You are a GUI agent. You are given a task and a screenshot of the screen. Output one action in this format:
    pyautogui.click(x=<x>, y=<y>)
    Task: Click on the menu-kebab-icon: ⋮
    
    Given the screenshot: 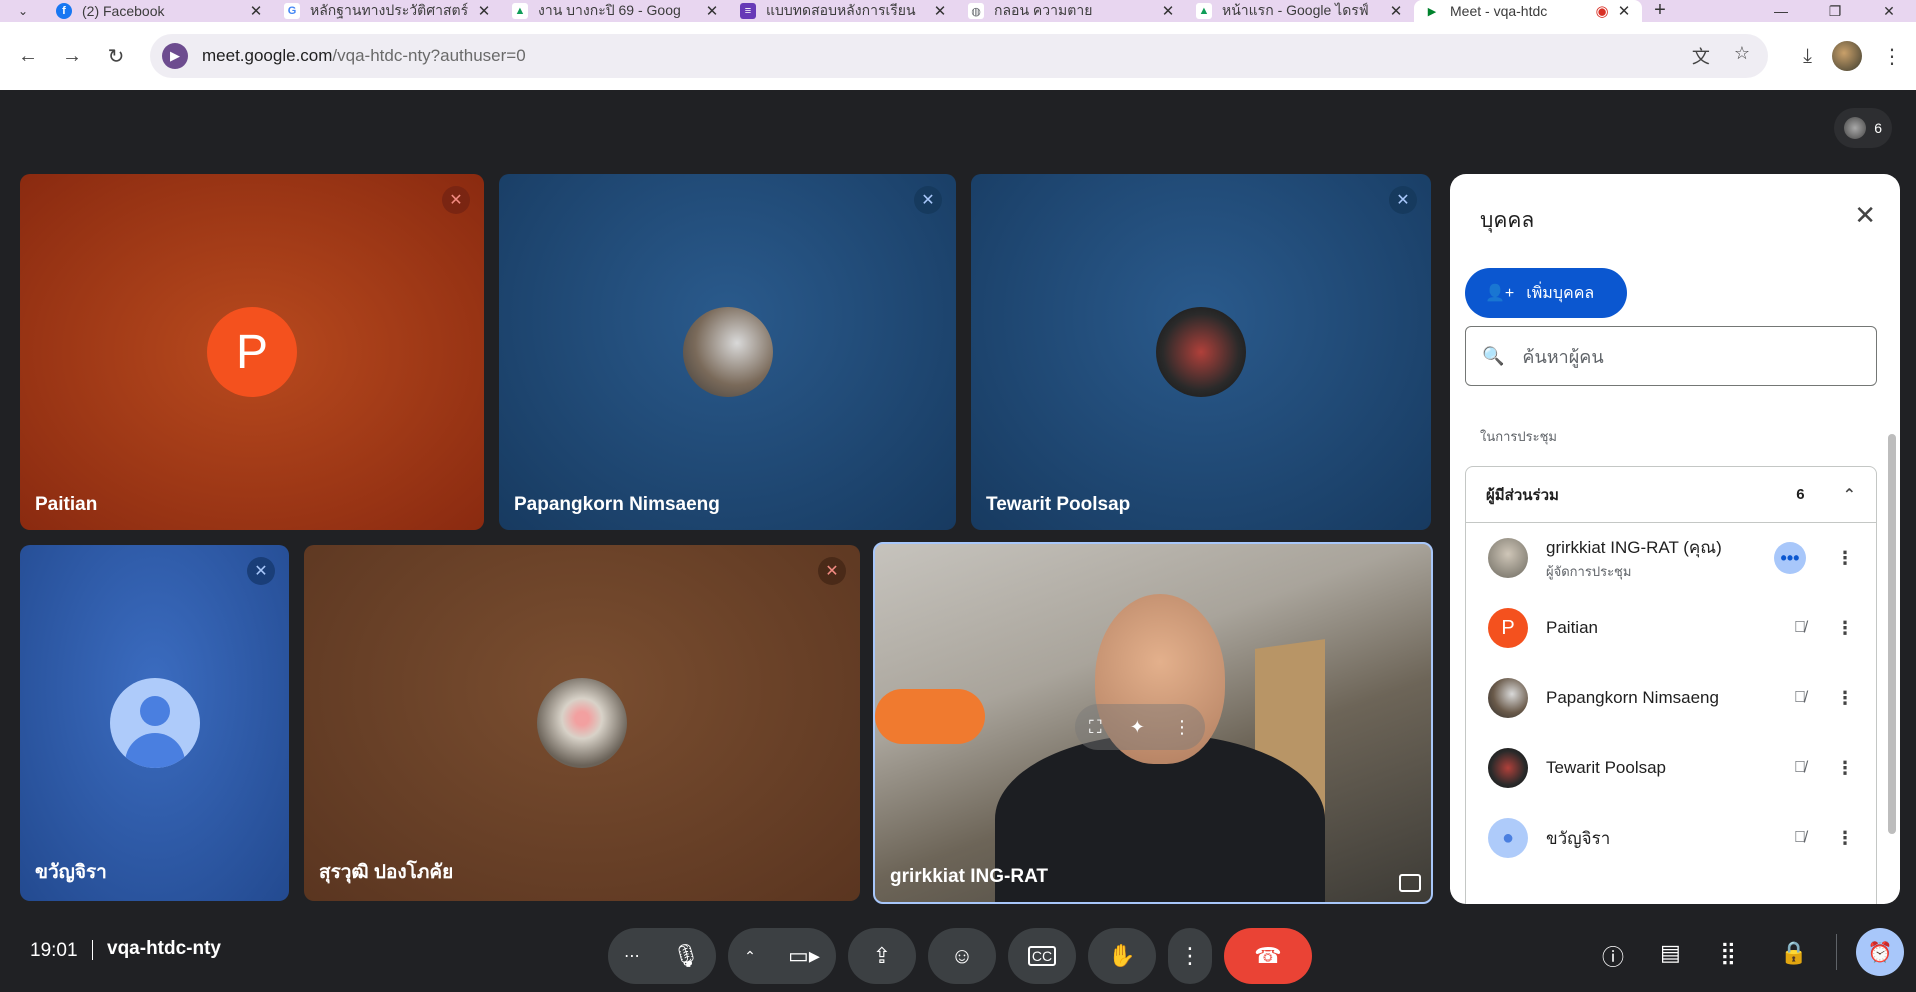 What is the action you would take?
    pyautogui.click(x=1892, y=56)
    